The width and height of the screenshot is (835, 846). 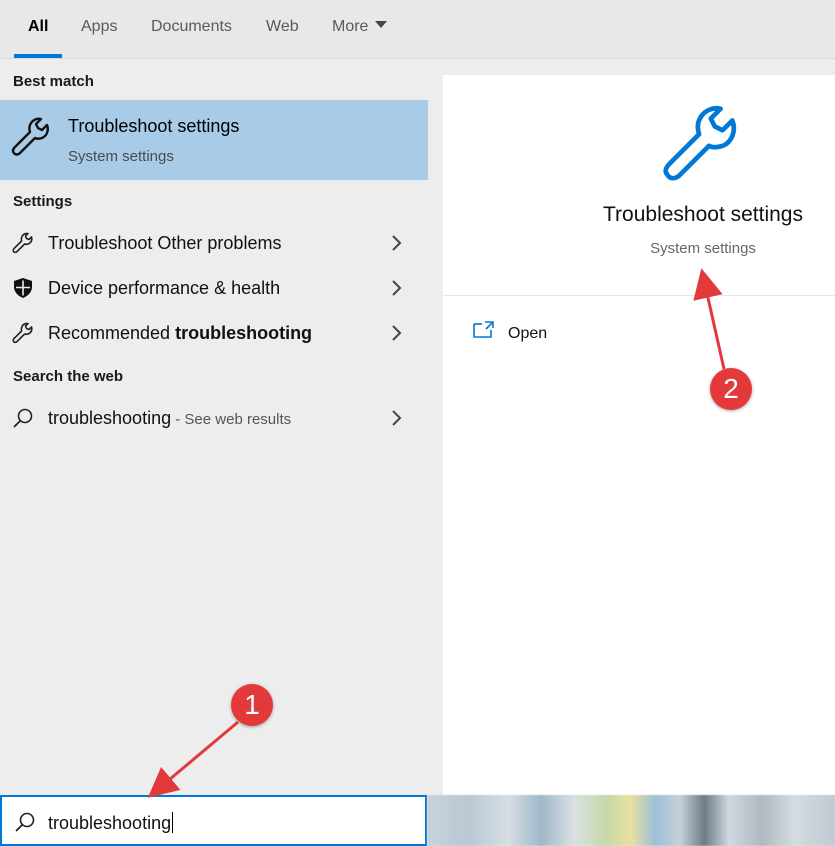 I want to click on search-input: troubleshooting, so click(x=213, y=820).